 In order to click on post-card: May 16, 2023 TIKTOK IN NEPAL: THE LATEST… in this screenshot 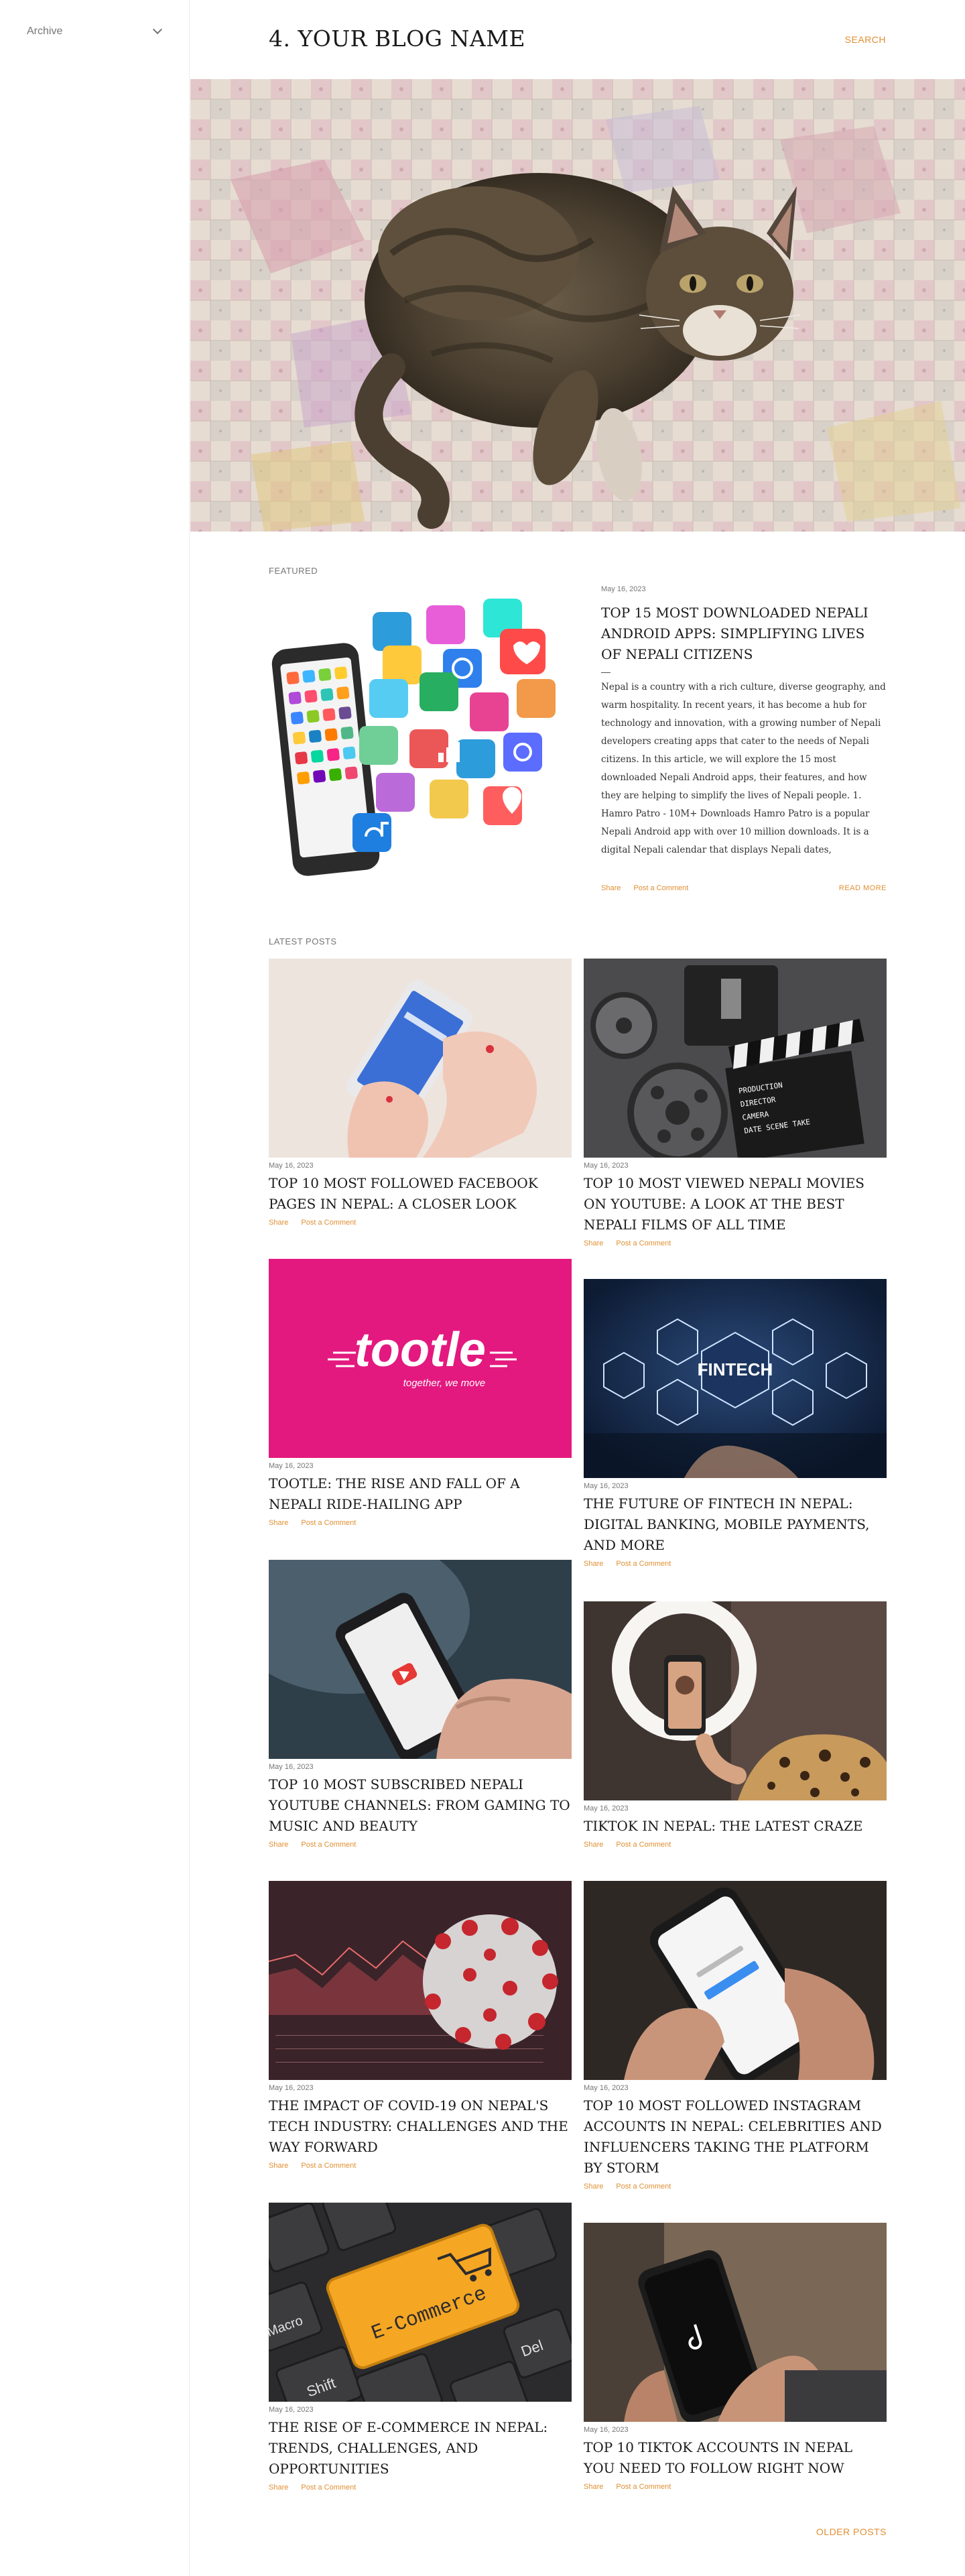, I will do `click(735, 1725)`.